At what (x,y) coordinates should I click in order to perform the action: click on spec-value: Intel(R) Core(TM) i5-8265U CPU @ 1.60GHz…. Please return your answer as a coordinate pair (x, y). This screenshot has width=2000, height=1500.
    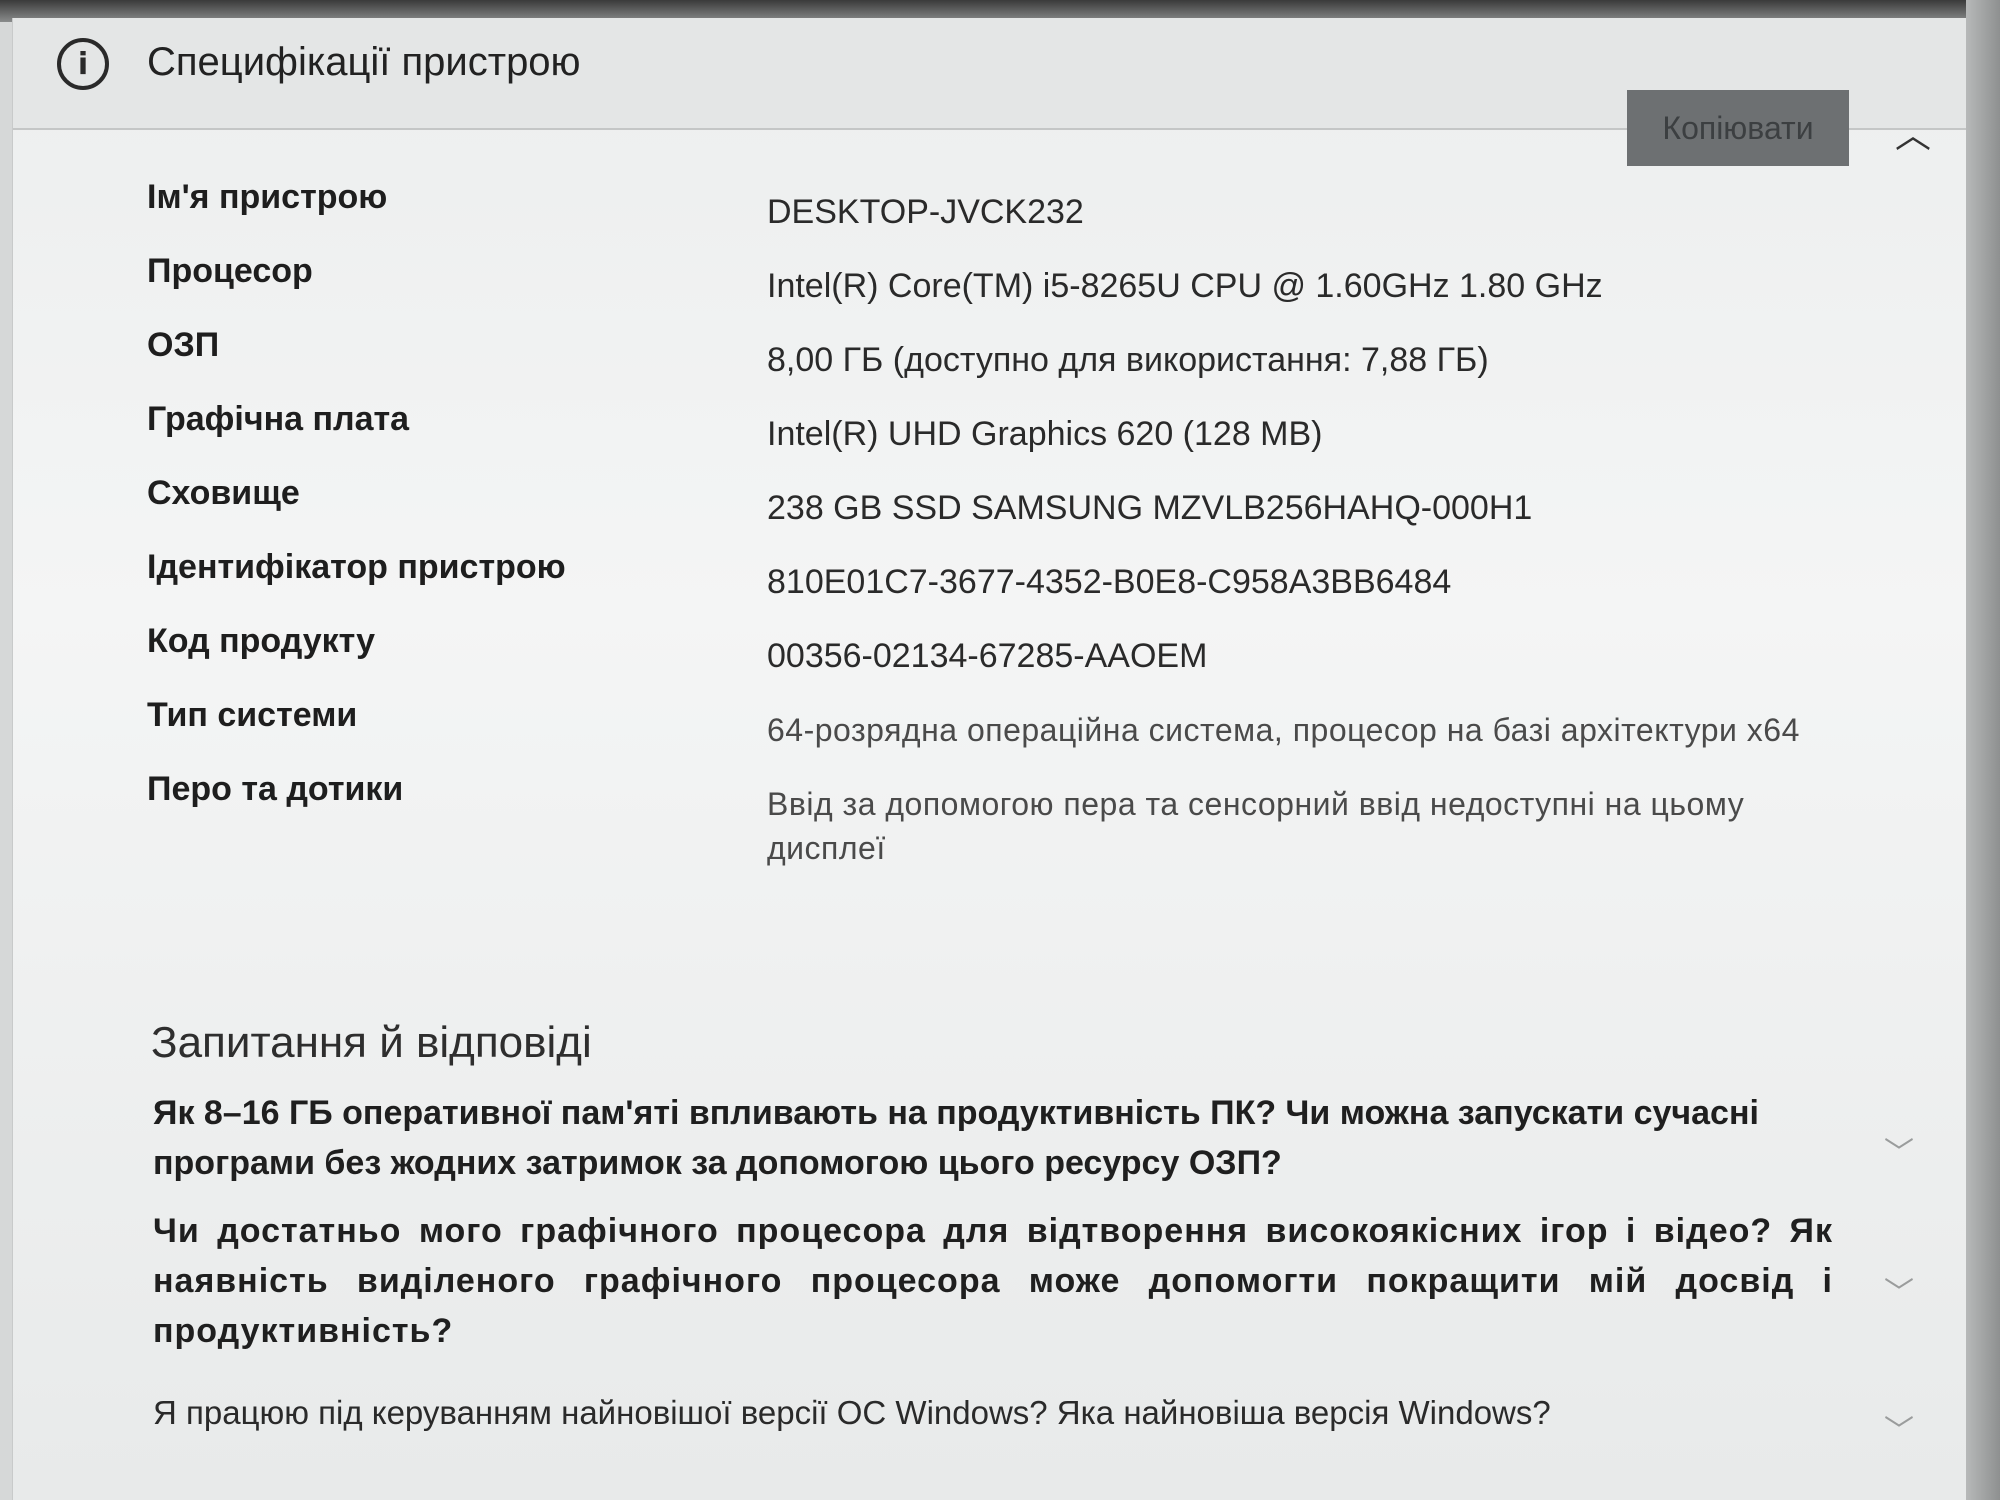
    Looking at the image, I should click on (1185, 286).